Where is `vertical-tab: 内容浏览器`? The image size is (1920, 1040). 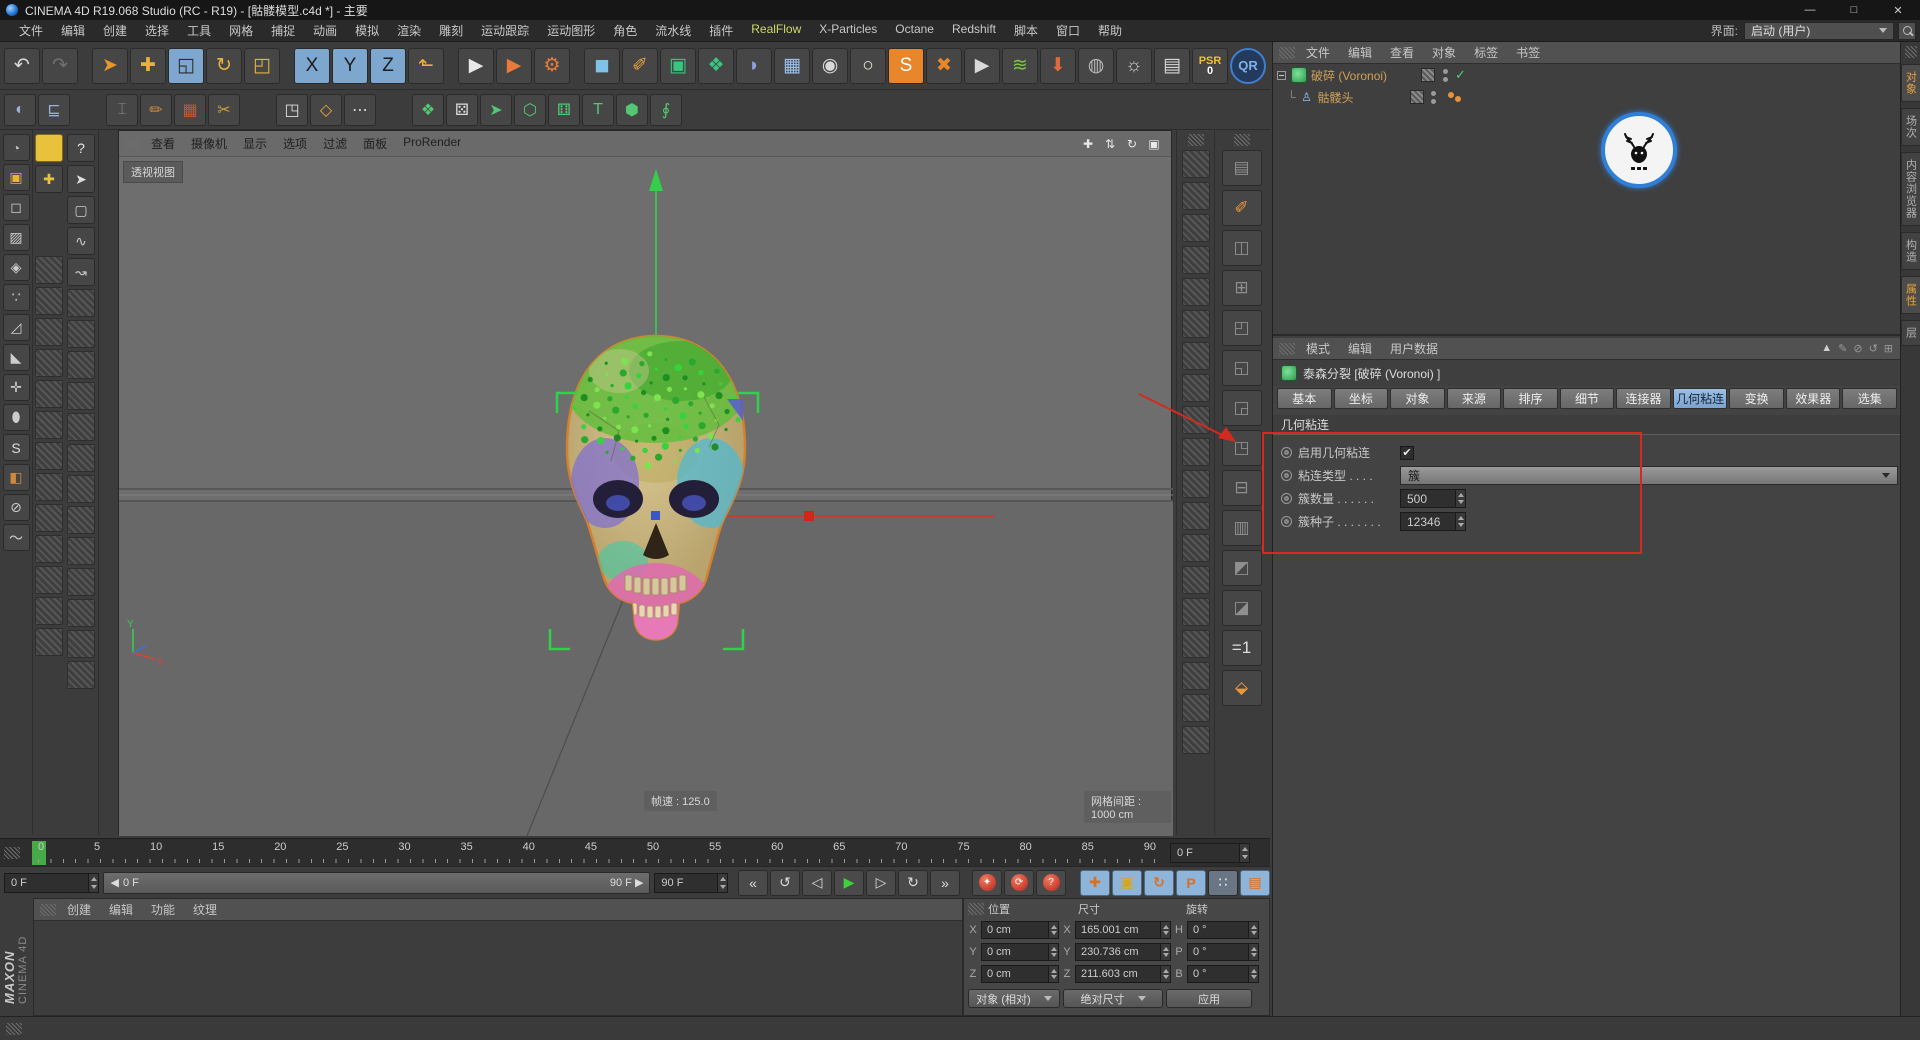
vertical-tab: 内容浏览器 is located at coordinates (1910, 189).